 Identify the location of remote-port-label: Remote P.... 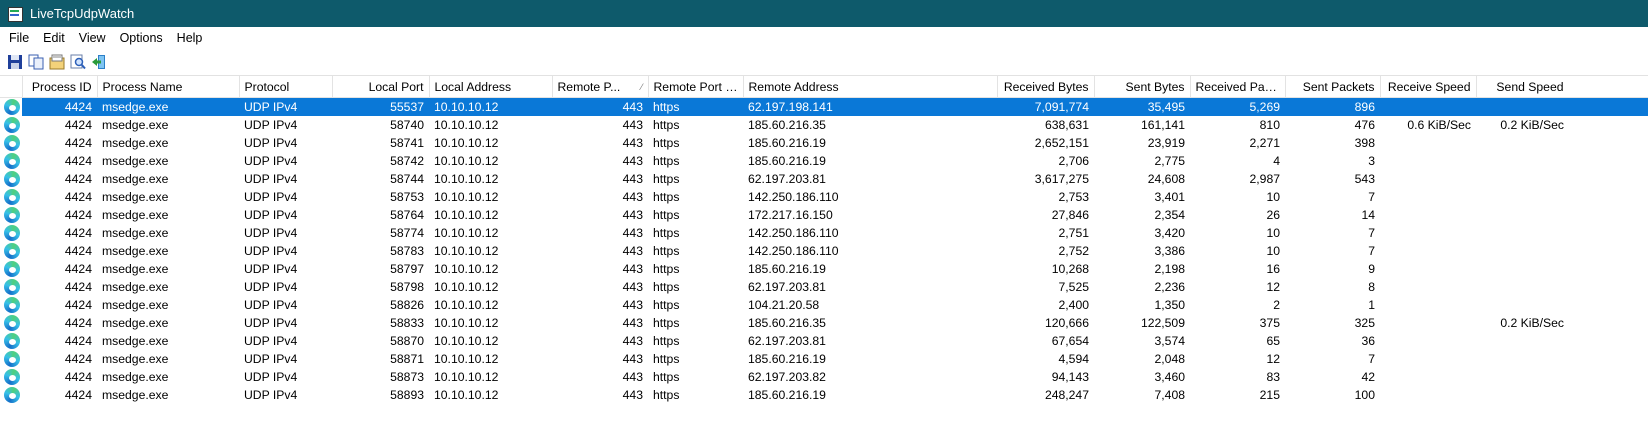
(589, 86).